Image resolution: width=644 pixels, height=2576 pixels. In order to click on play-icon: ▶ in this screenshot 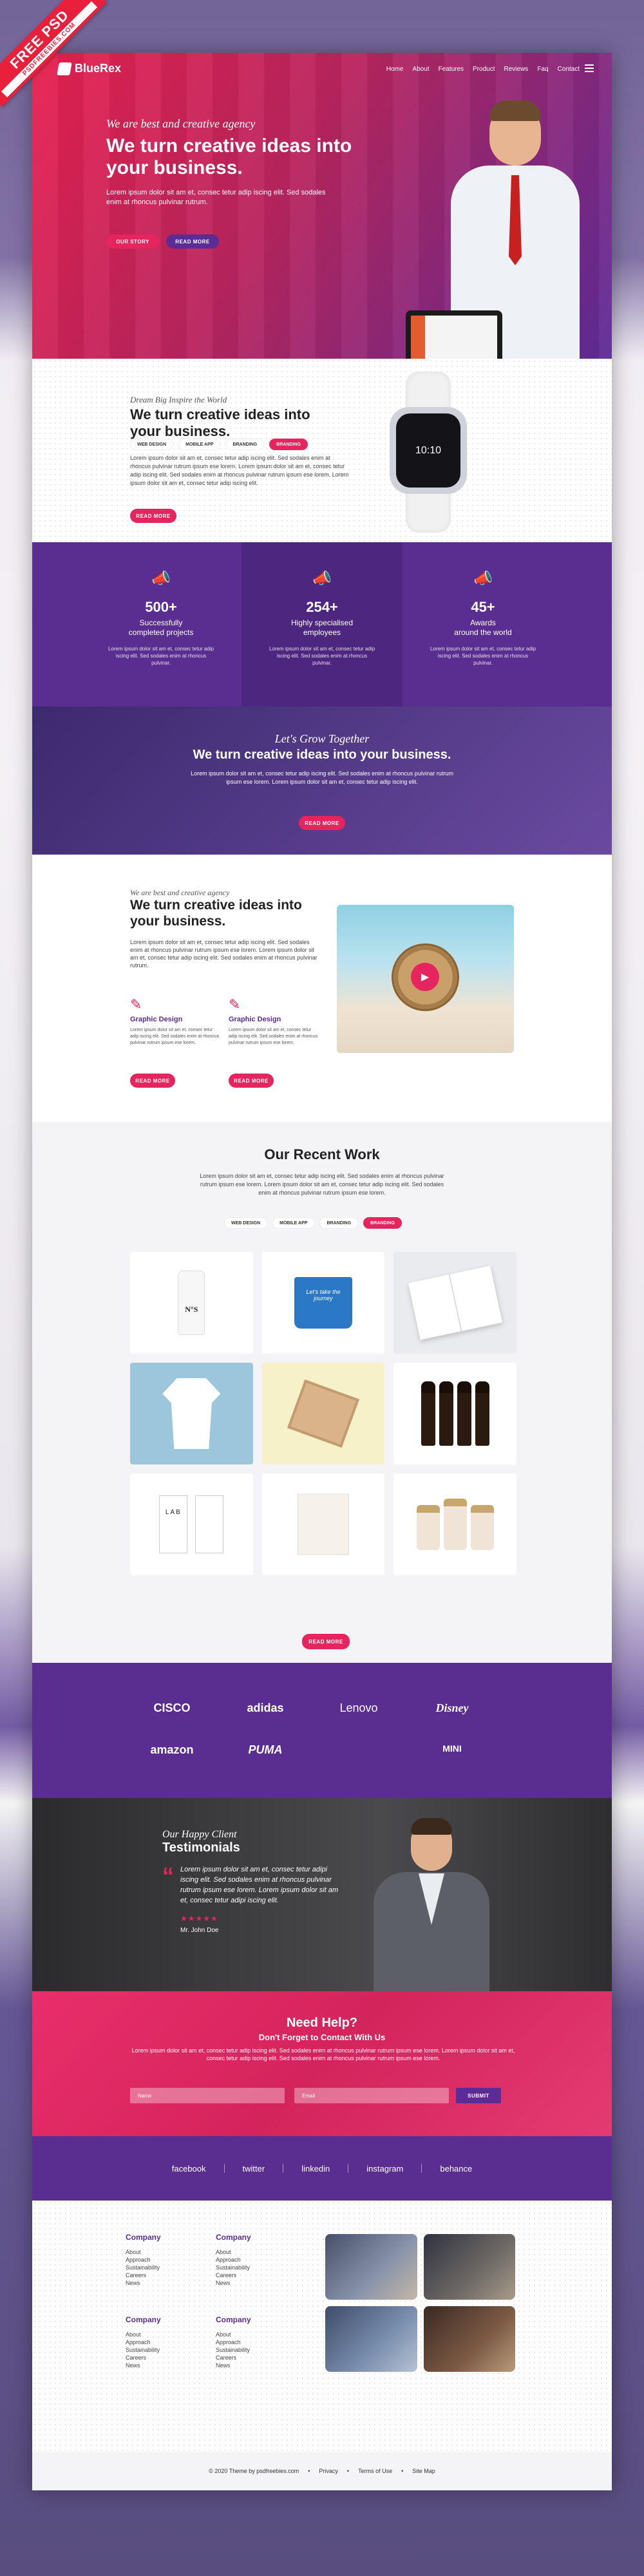, I will do `click(425, 977)`.